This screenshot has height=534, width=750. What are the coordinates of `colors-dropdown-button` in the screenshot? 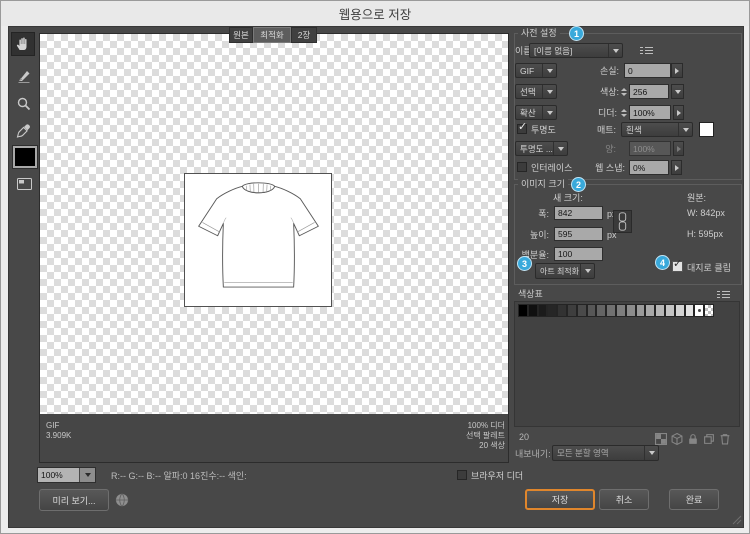 It's located at (677, 91).